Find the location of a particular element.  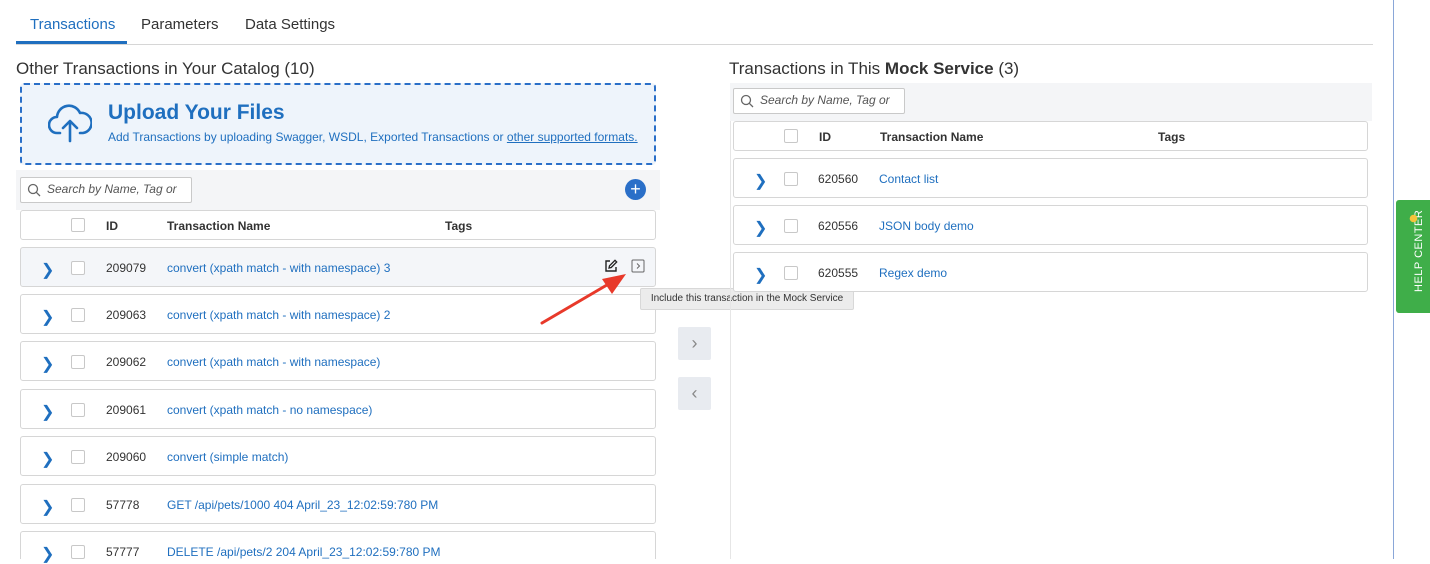

row-id: 57777 is located at coordinates (123, 552).